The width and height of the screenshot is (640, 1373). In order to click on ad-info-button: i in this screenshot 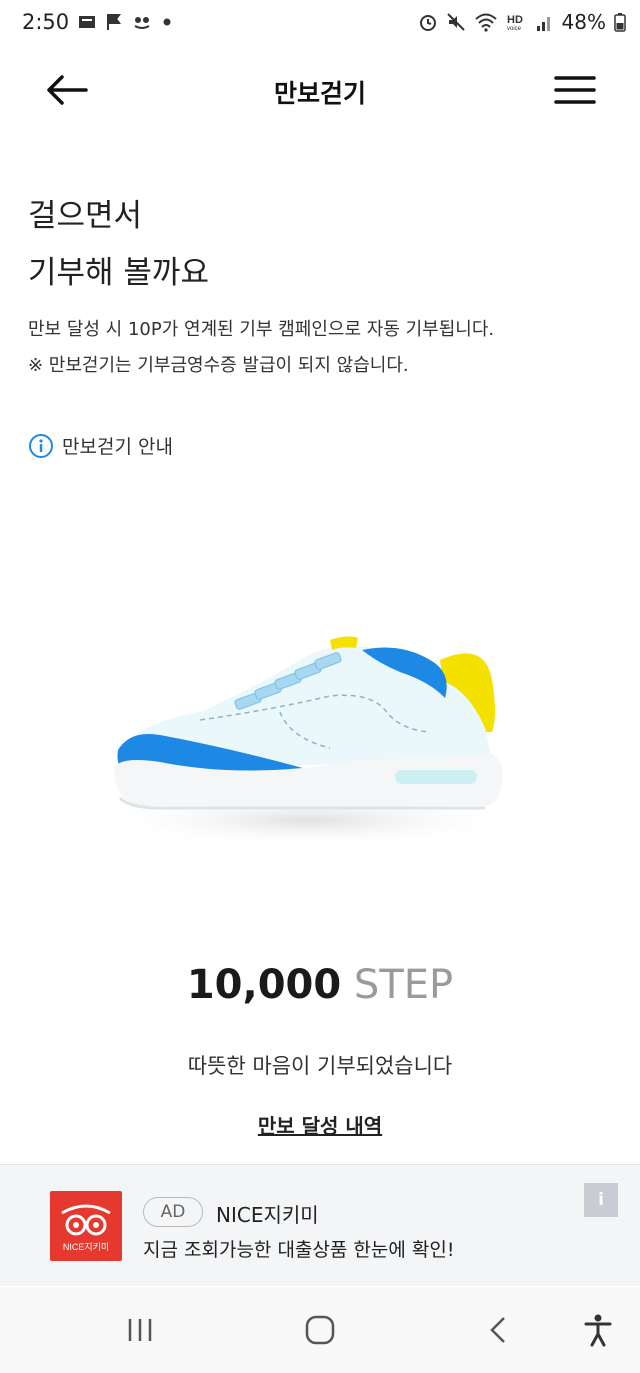, I will do `click(601, 1200)`.